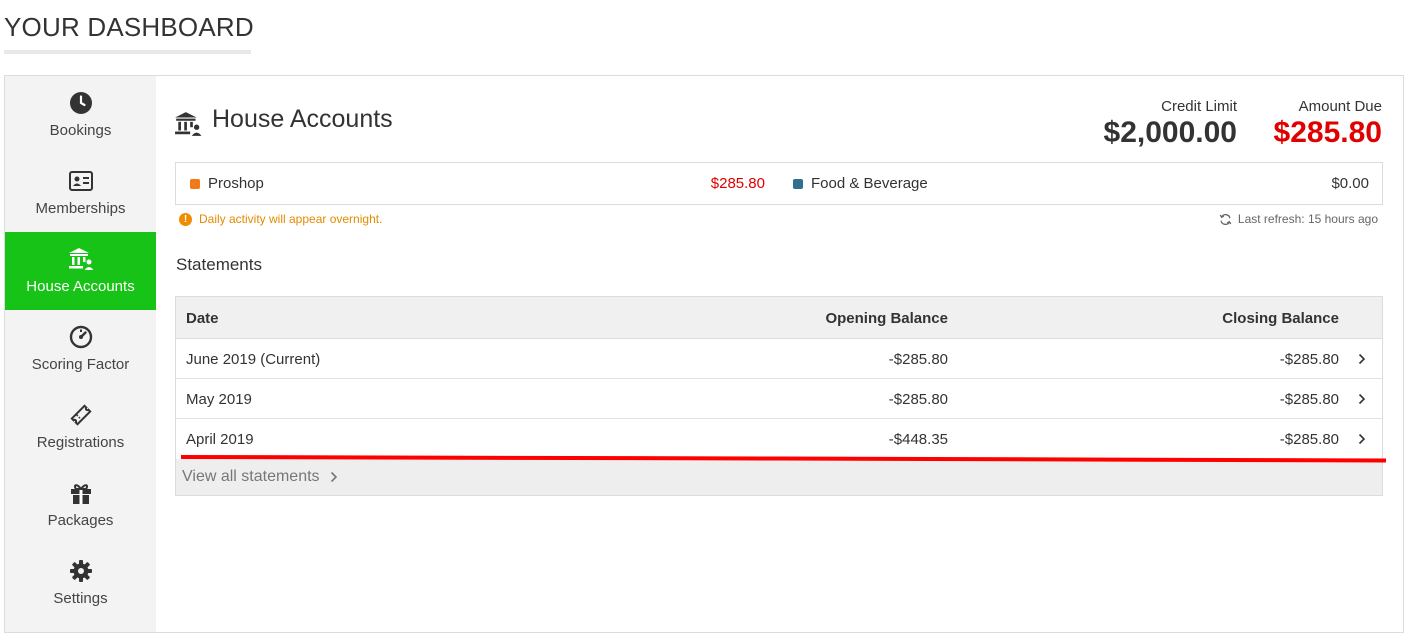 The height and width of the screenshot is (635, 1415). I want to click on table-header: Date Opening Balance Closing Balance, so click(779, 318).